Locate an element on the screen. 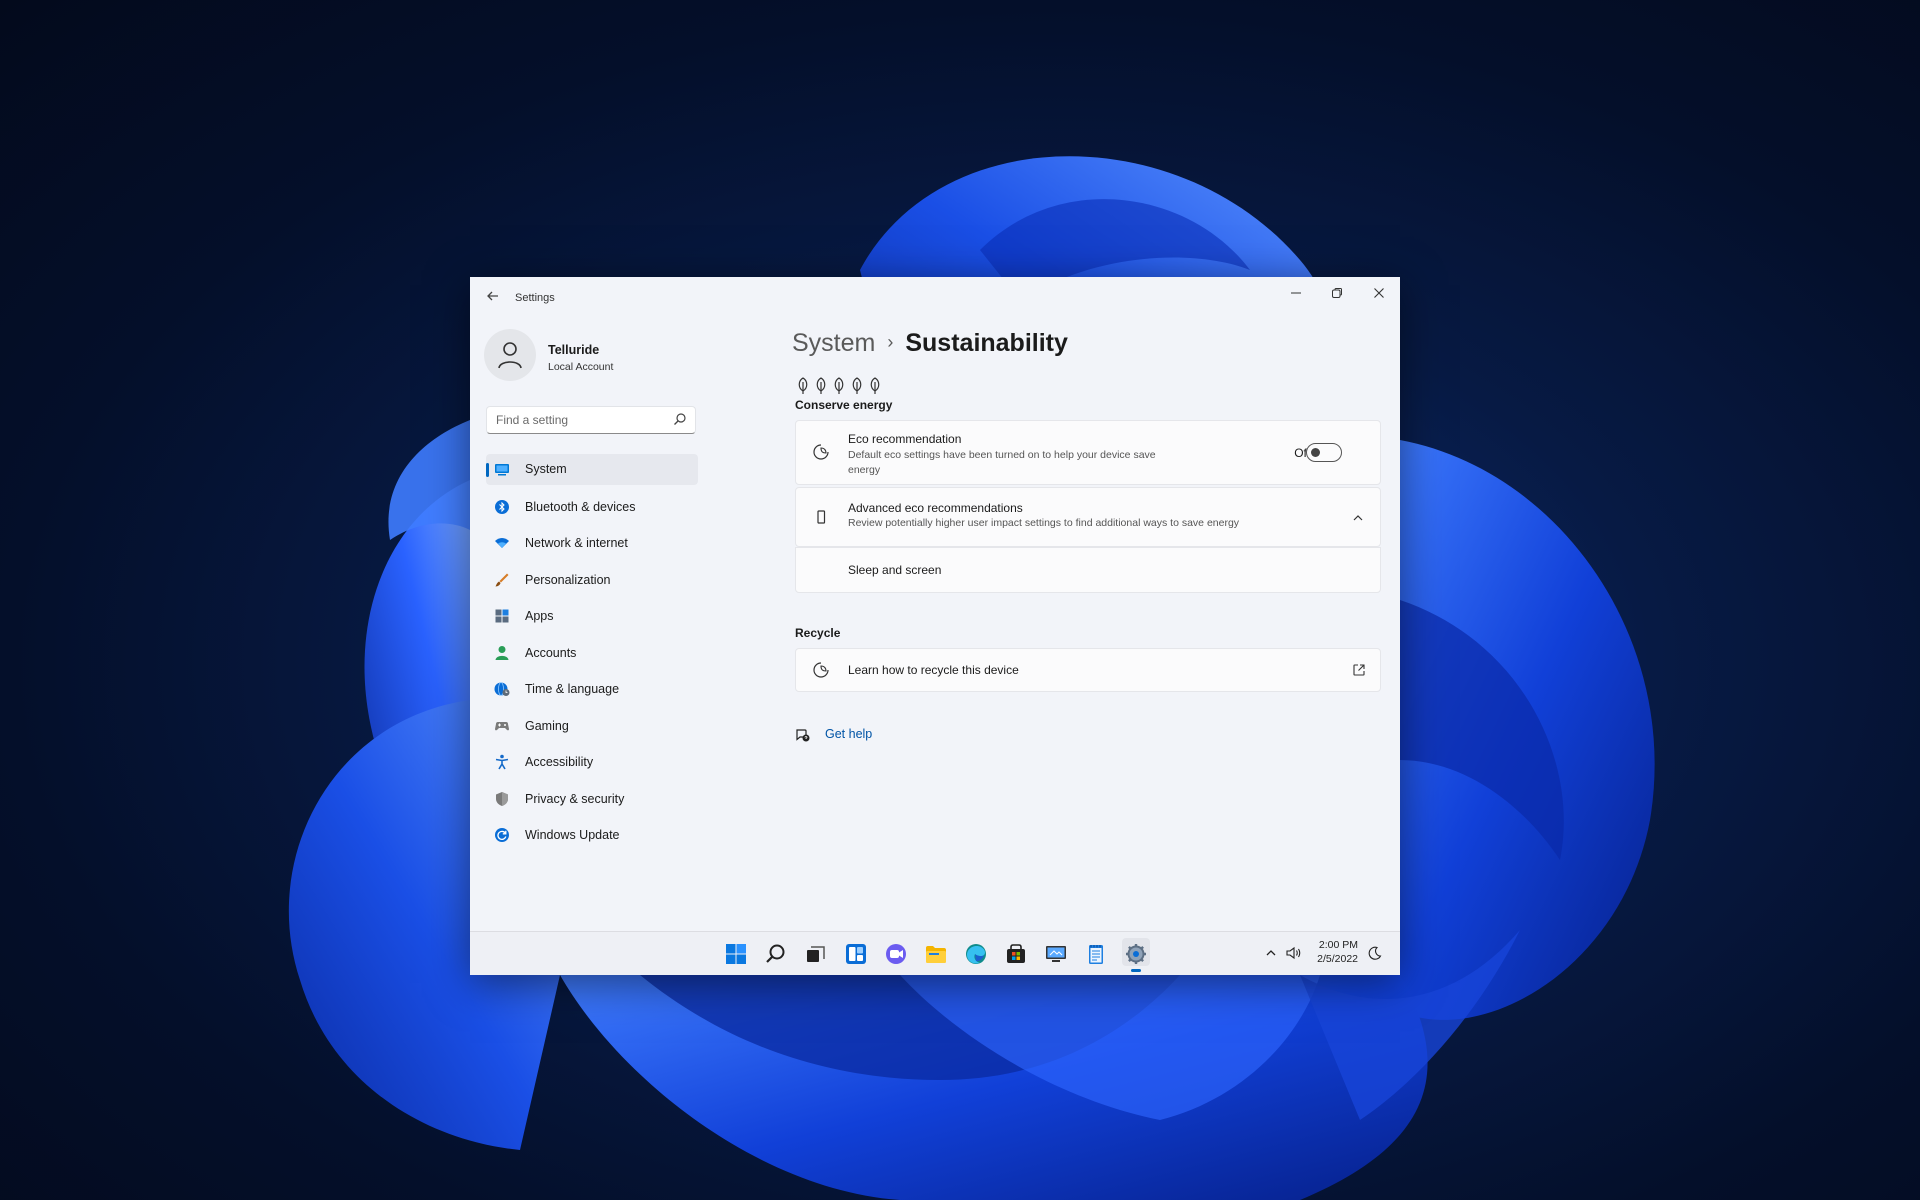 This screenshot has height=1200, width=1920. sidebar-item-apps: Apps is located at coordinates (592, 618).